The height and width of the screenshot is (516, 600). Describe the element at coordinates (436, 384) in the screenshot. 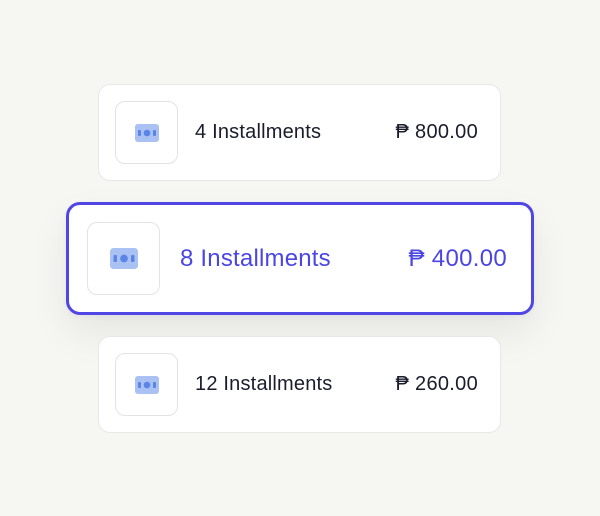

I see `installment-amount: ₱ 260.00` at that location.